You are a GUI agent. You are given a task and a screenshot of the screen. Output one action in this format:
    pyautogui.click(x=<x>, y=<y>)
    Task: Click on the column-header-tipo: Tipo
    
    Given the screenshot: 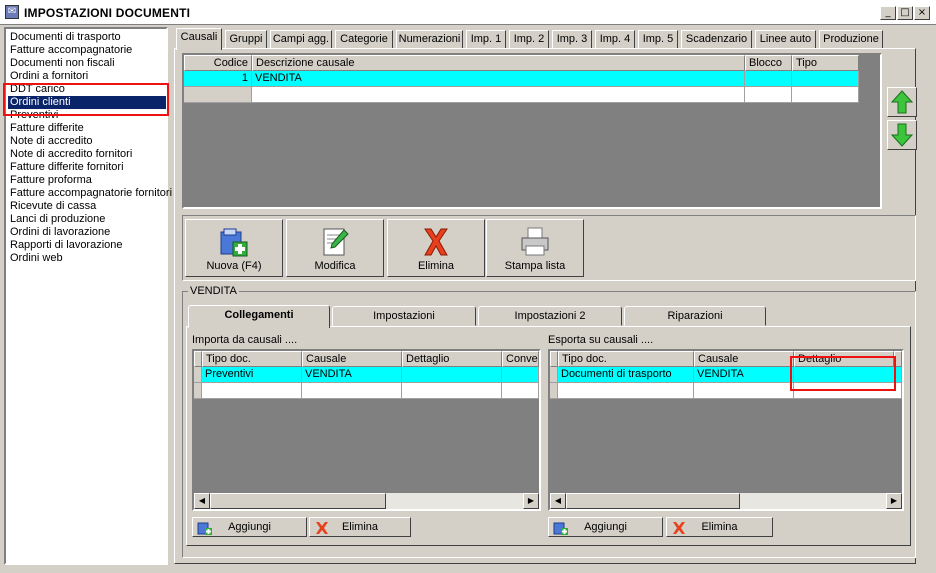 What is the action you would take?
    pyautogui.click(x=825, y=63)
    